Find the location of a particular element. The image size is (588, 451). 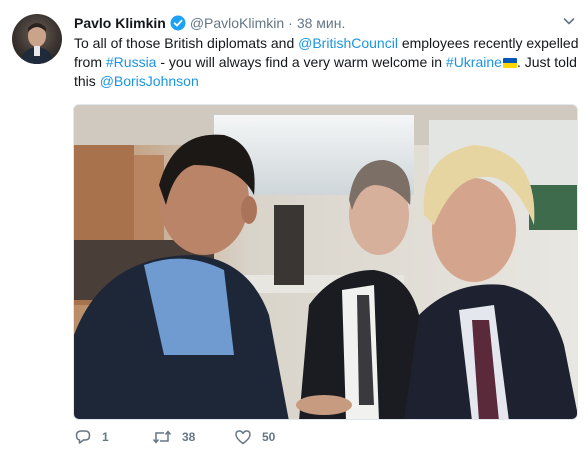

like-button: 50 is located at coordinates (269, 437).